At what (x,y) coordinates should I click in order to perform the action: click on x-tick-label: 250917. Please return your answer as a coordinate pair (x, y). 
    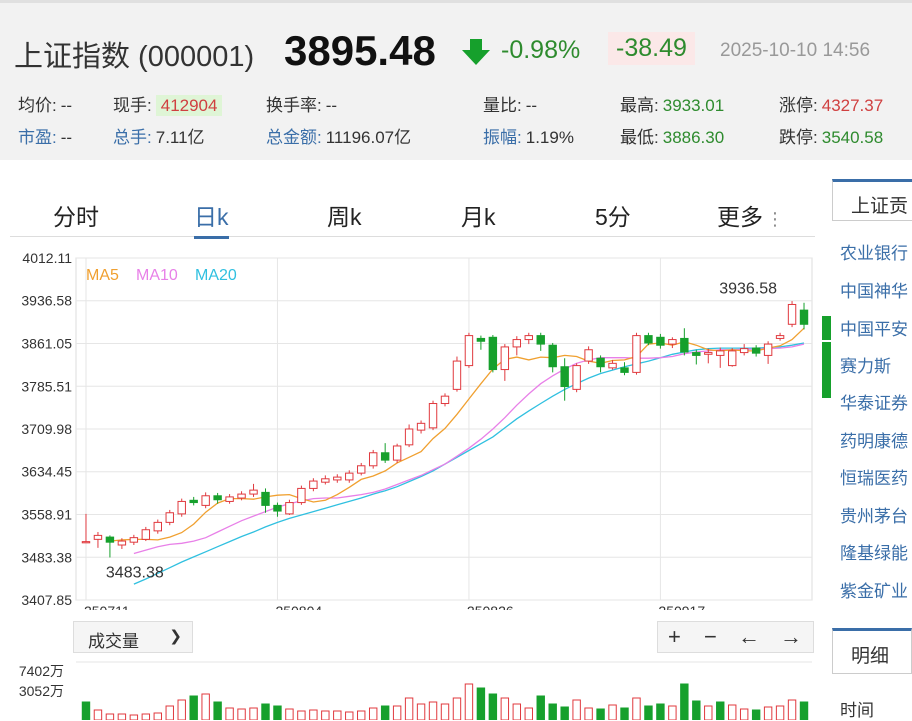
    Looking at the image, I should click on (681, 606).